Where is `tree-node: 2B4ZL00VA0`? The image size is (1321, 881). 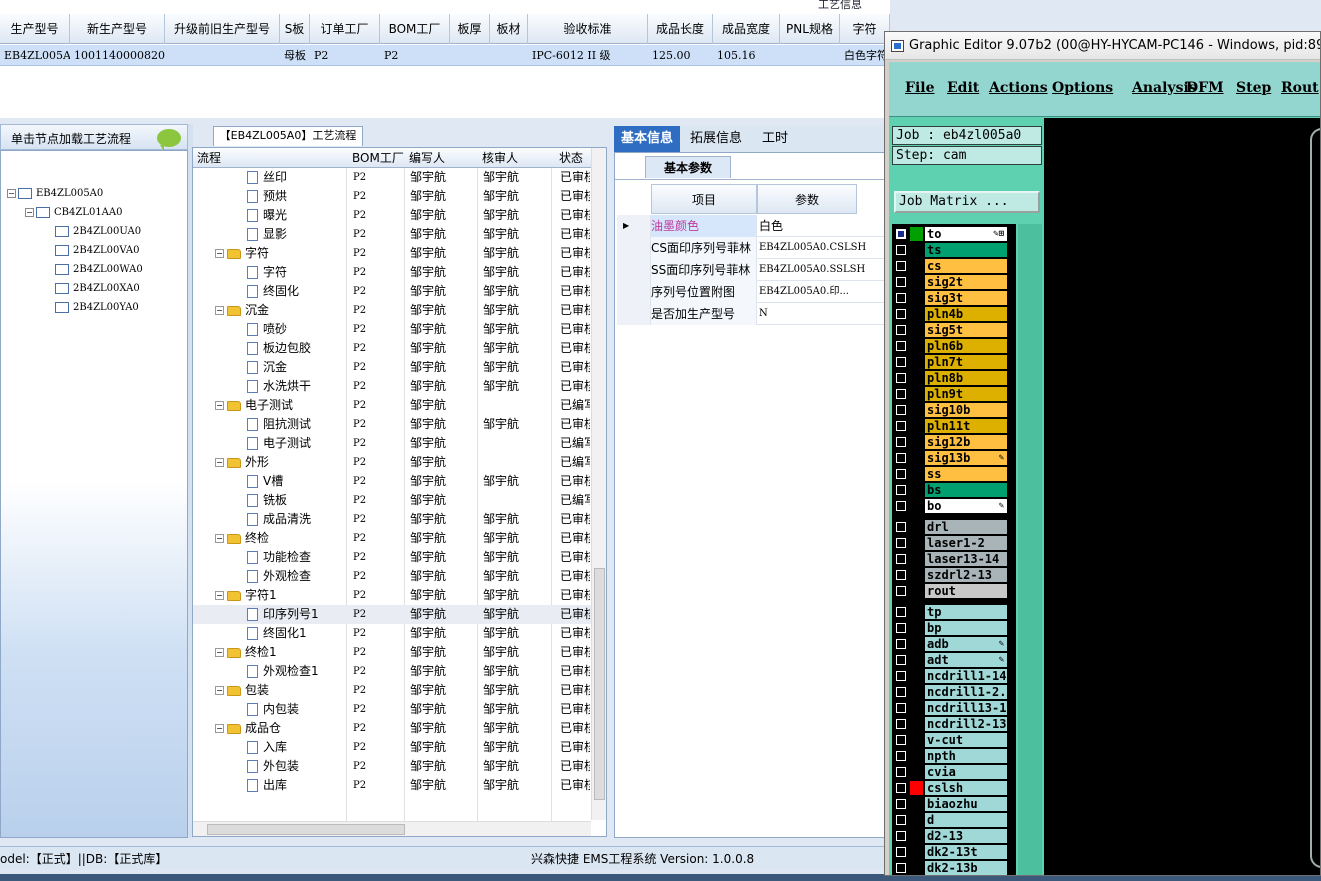 tree-node: 2B4ZL00VA0 is located at coordinates (97, 251).